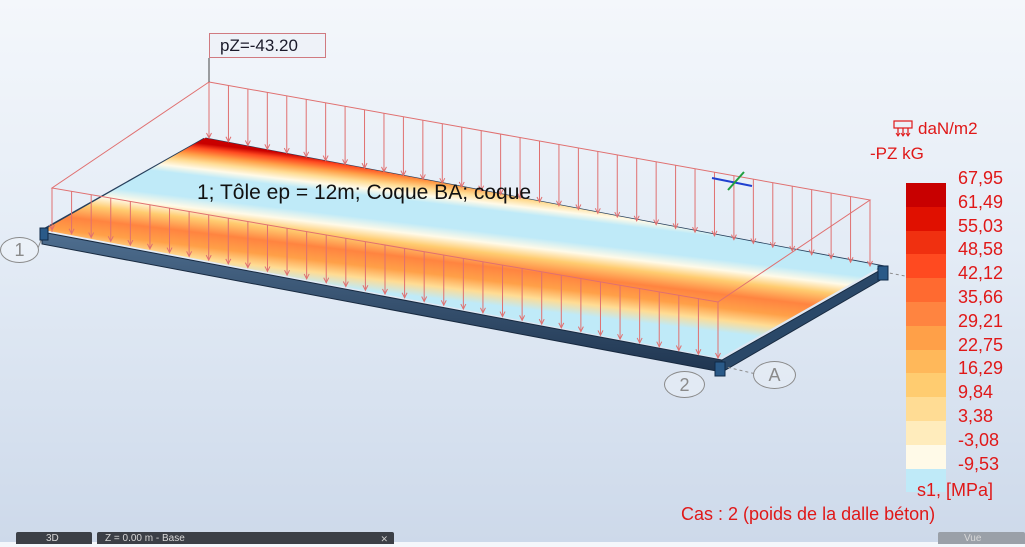  I want to click on load-case-label: Cas : 2 (poids de la dalle béton), so click(808, 514).